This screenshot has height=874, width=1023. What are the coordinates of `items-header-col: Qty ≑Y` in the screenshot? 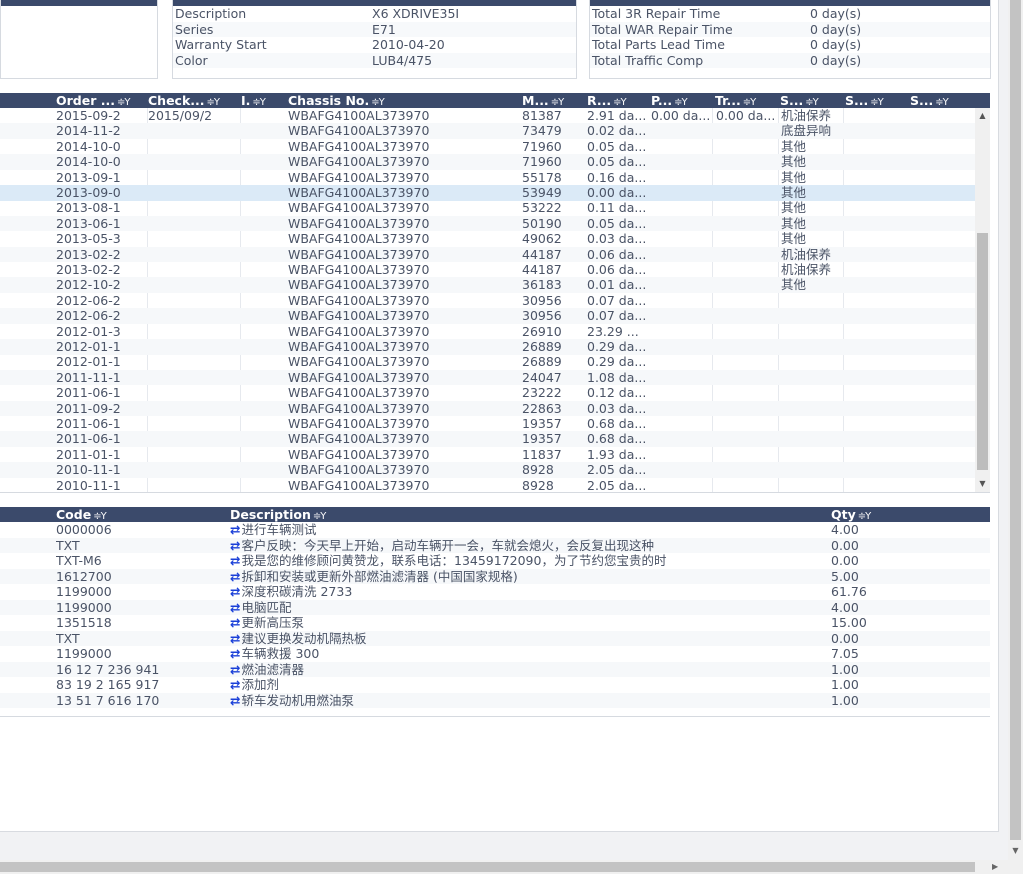 It's located at (891, 514).